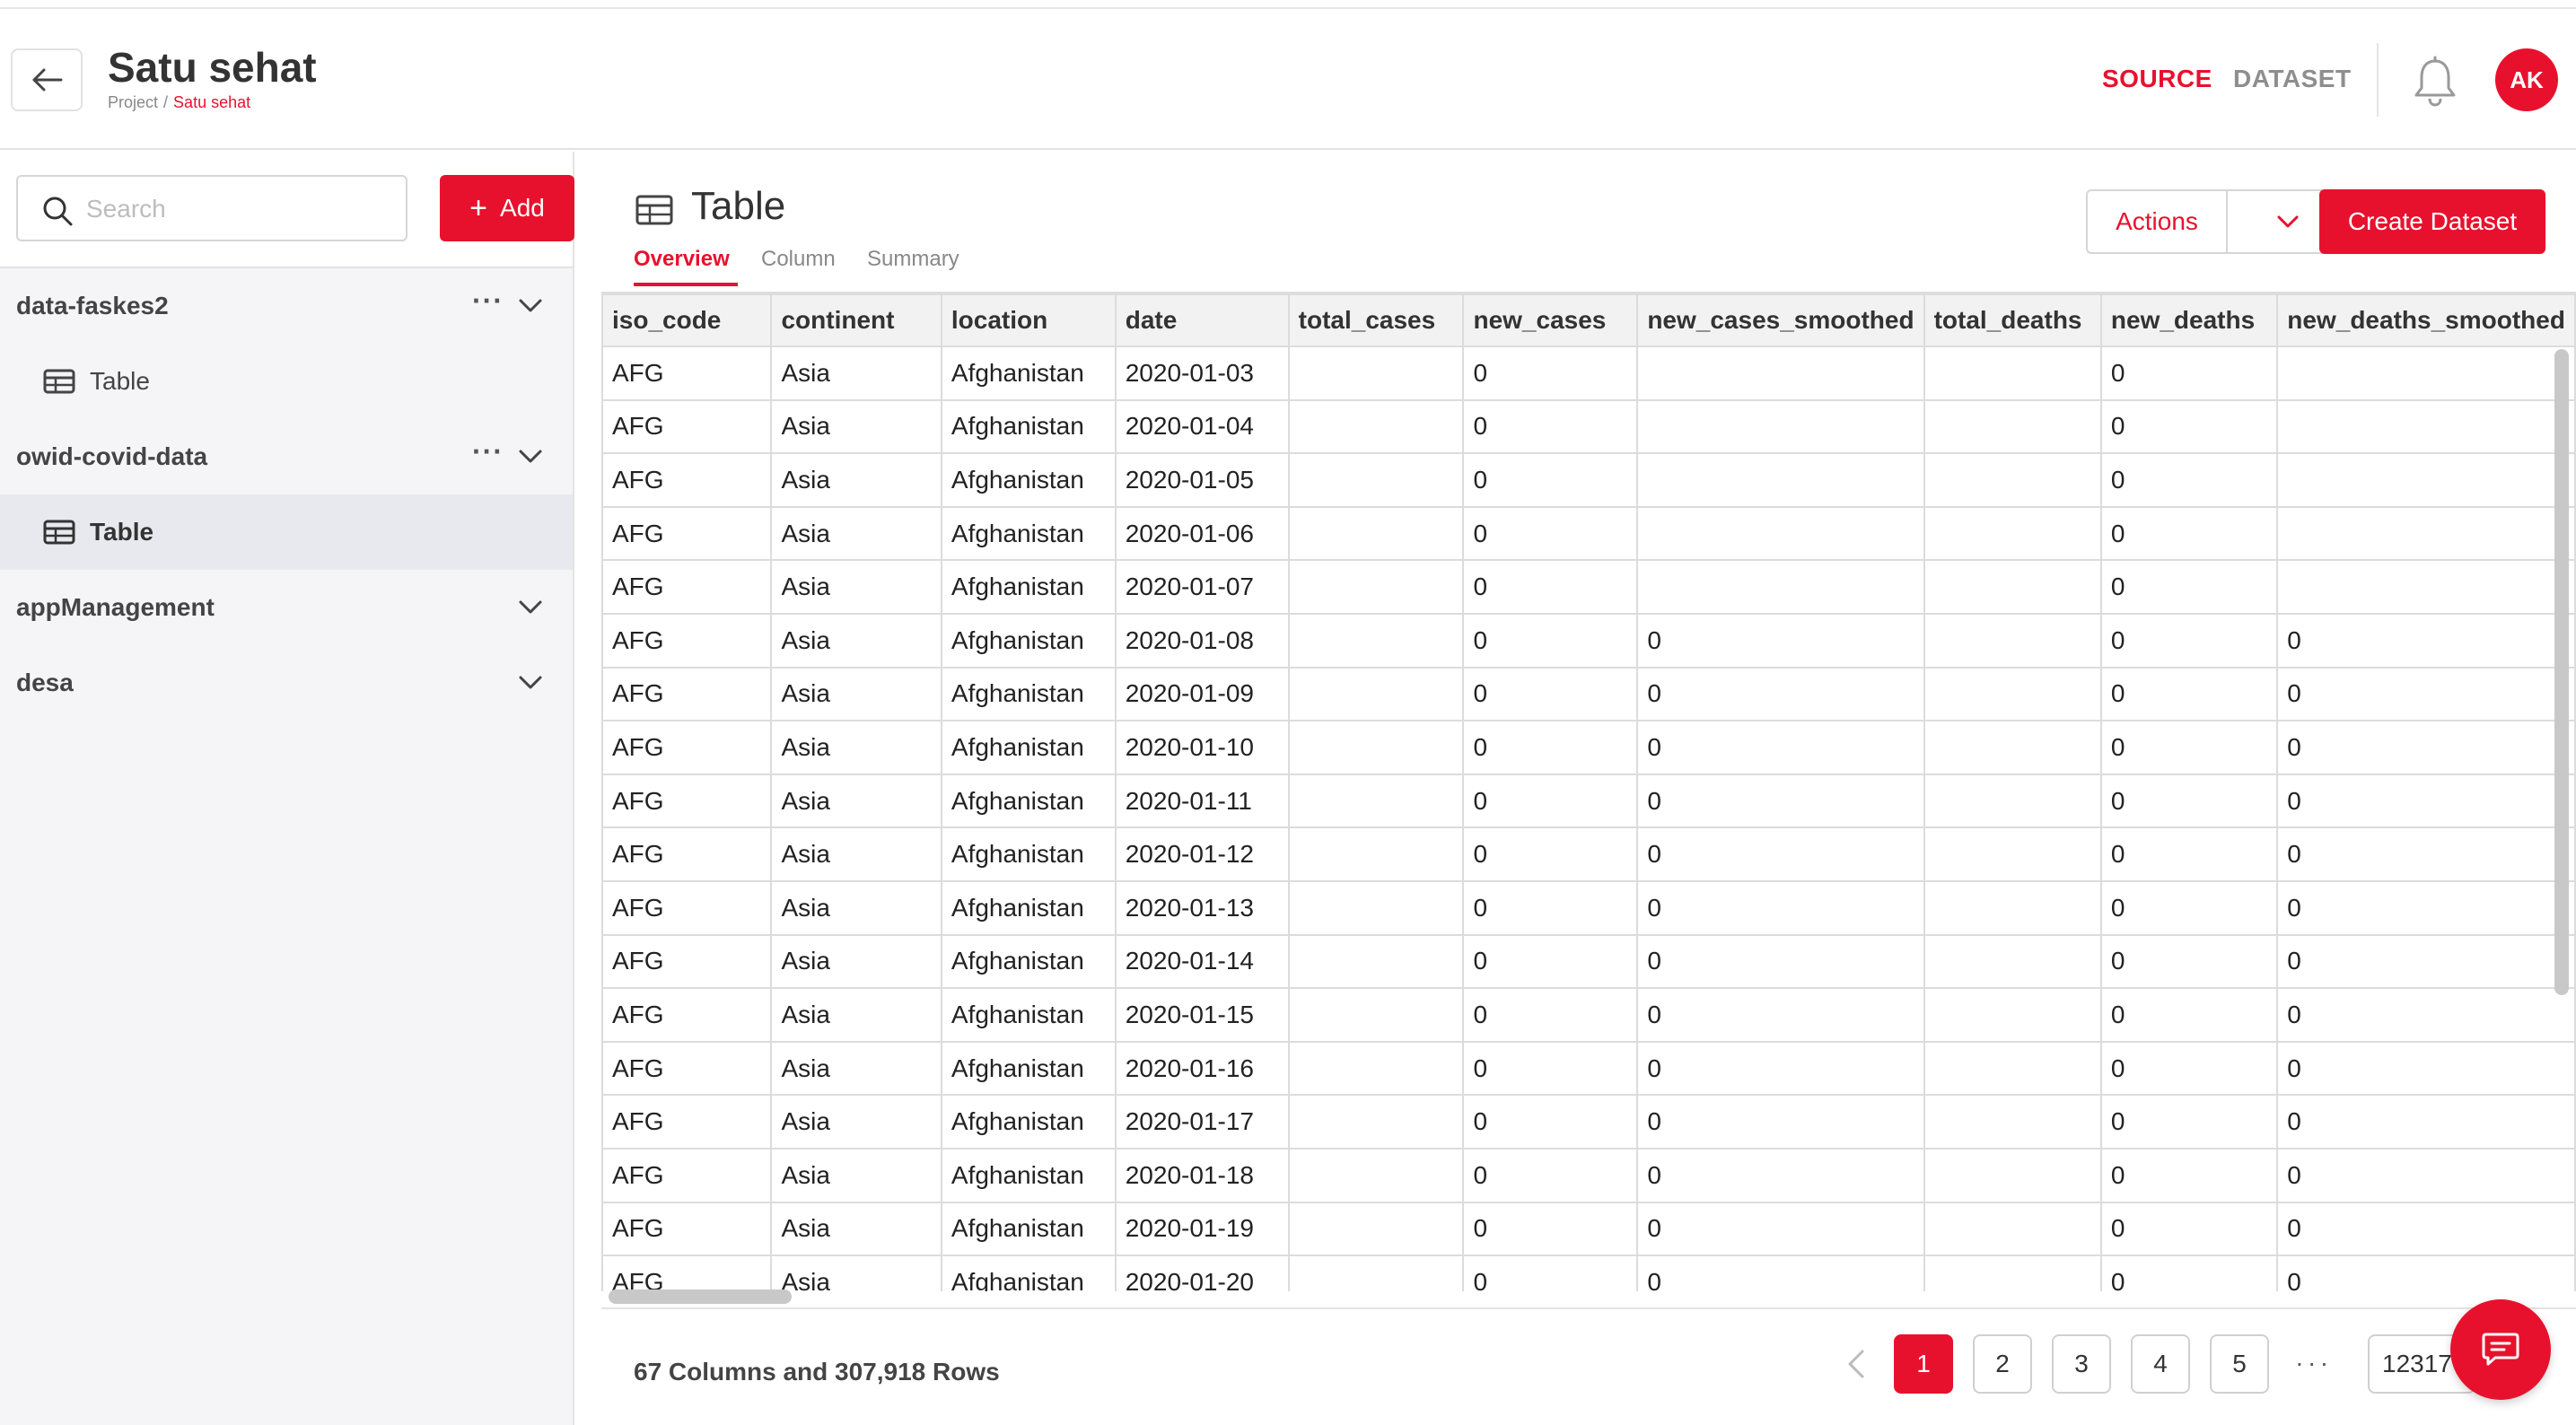 The width and height of the screenshot is (2576, 1425). What do you see at coordinates (1202, 320) in the screenshot?
I see `column-header: date` at bounding box center [1202, 320].